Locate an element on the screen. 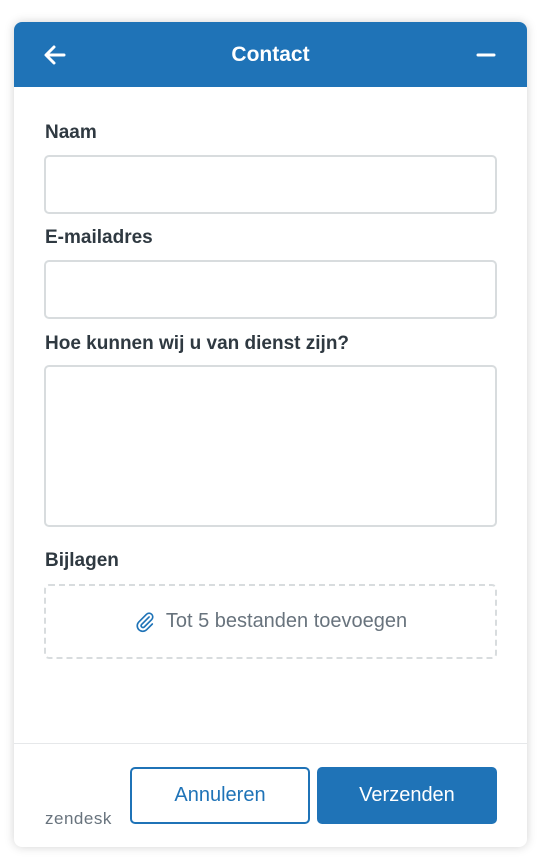 Image resolution: width=546 pixels, height=859 pixels. submit-button: Verzenden is located at coordinates (407, 795).